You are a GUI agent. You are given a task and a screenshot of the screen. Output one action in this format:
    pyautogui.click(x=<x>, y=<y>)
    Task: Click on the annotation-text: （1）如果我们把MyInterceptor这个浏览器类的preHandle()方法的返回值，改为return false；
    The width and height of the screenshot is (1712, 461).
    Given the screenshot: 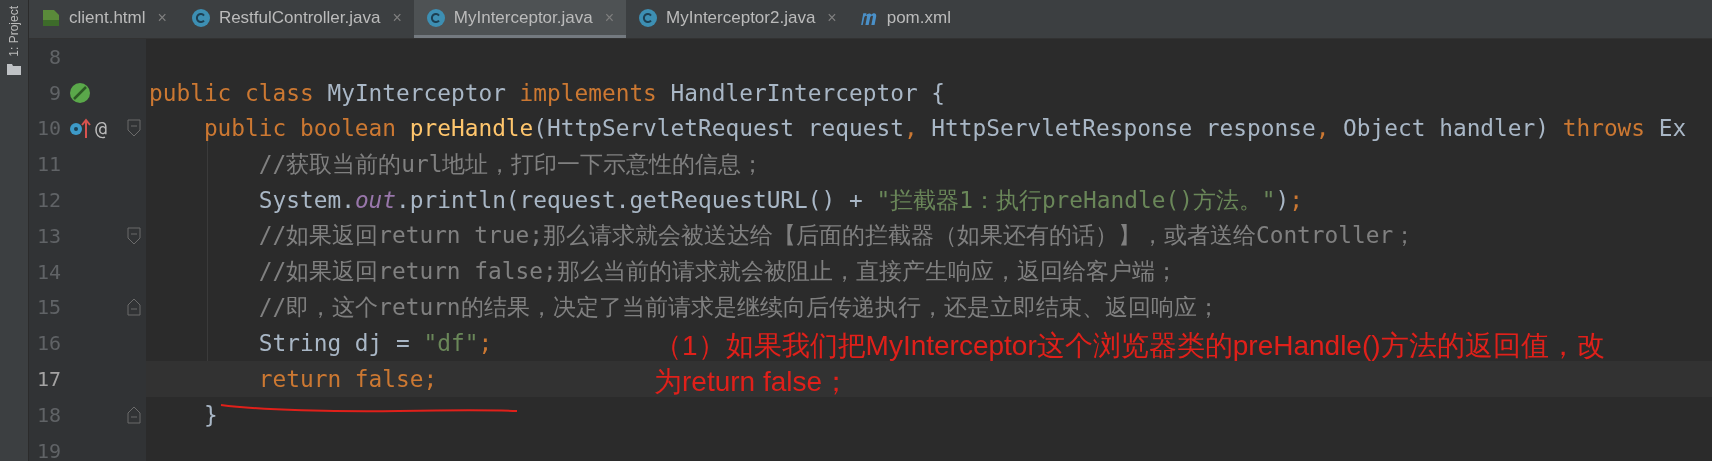 What is the action you would take?
    pyautogui.click(x=1130, y=364)
    